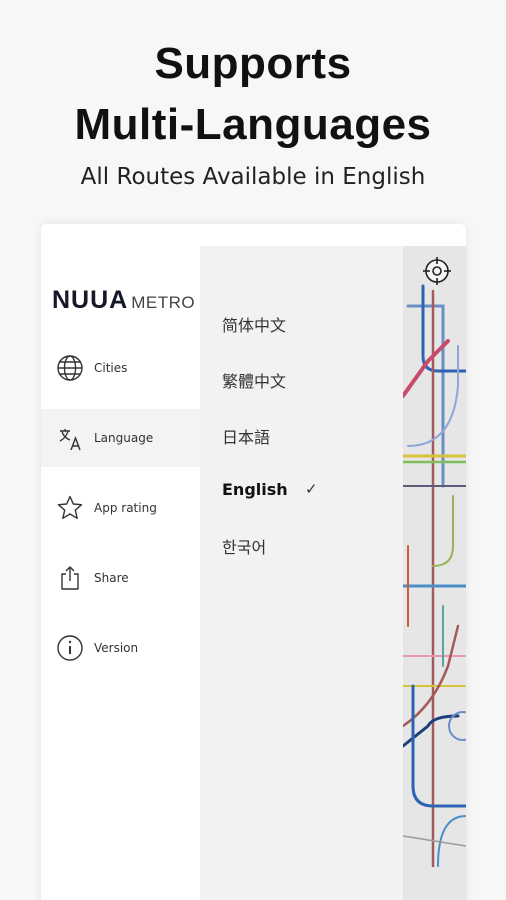 The width and height of the screenshot is (506, 900). I want to click on menu-item-cities: Cities, so click(120, 368).